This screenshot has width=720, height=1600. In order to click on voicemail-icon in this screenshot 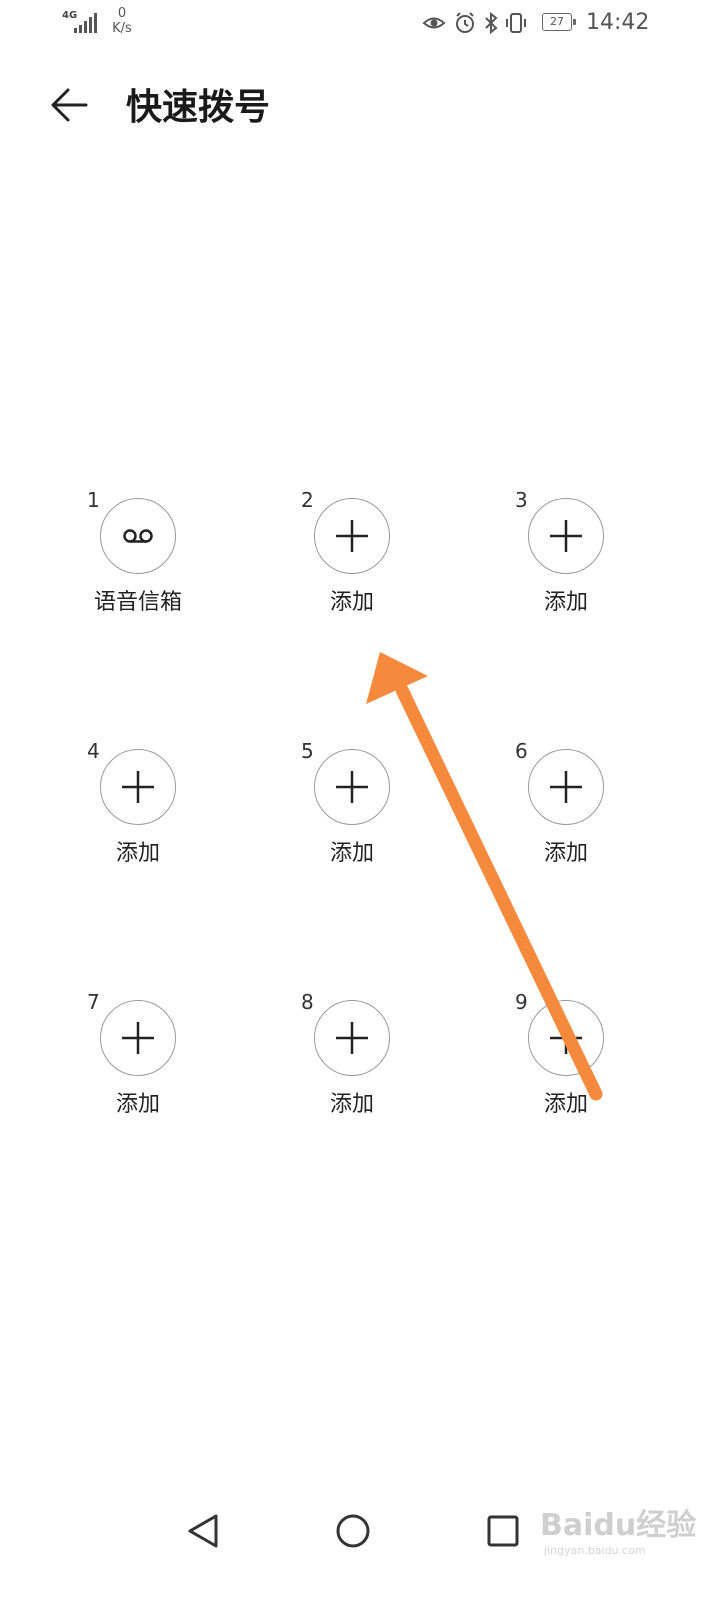, I will do `click(138, 536)`.